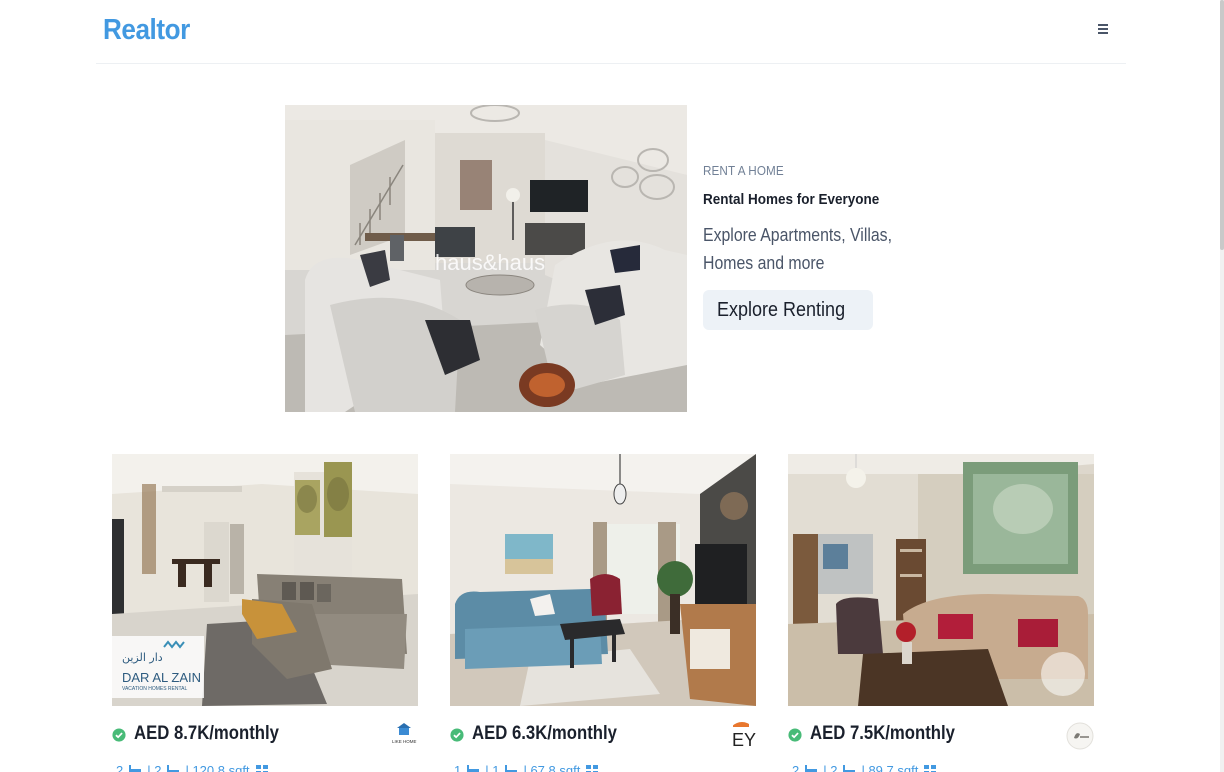 The image size is (1224, 772). Describe the element at coordinates (490, 262) in the screenshot. I see `image-watermark: haus&haus` at that location.